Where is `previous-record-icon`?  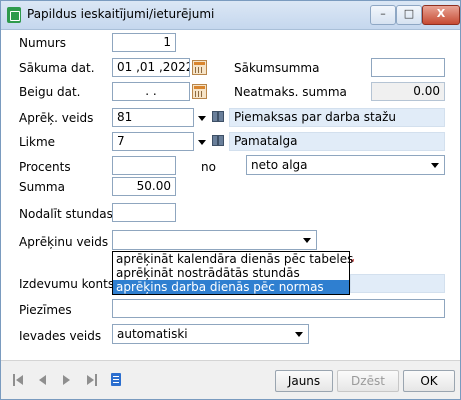 previous-record-icon is located at coordinates (44, 380).